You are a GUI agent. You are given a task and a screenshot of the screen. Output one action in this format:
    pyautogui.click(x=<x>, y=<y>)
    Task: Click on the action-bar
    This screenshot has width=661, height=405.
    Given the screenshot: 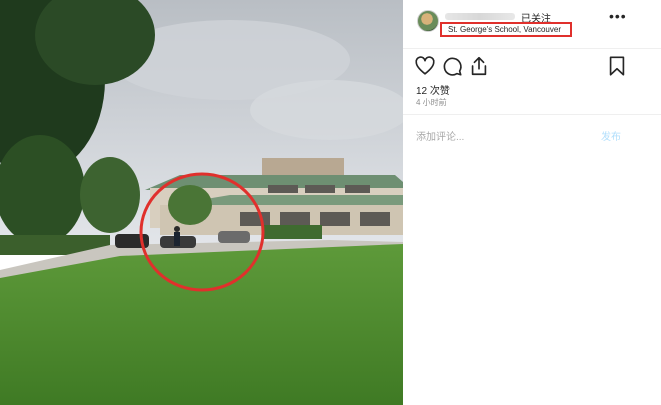 What is the action you would take?
    pyautogui.click(x=532, y=67)
    